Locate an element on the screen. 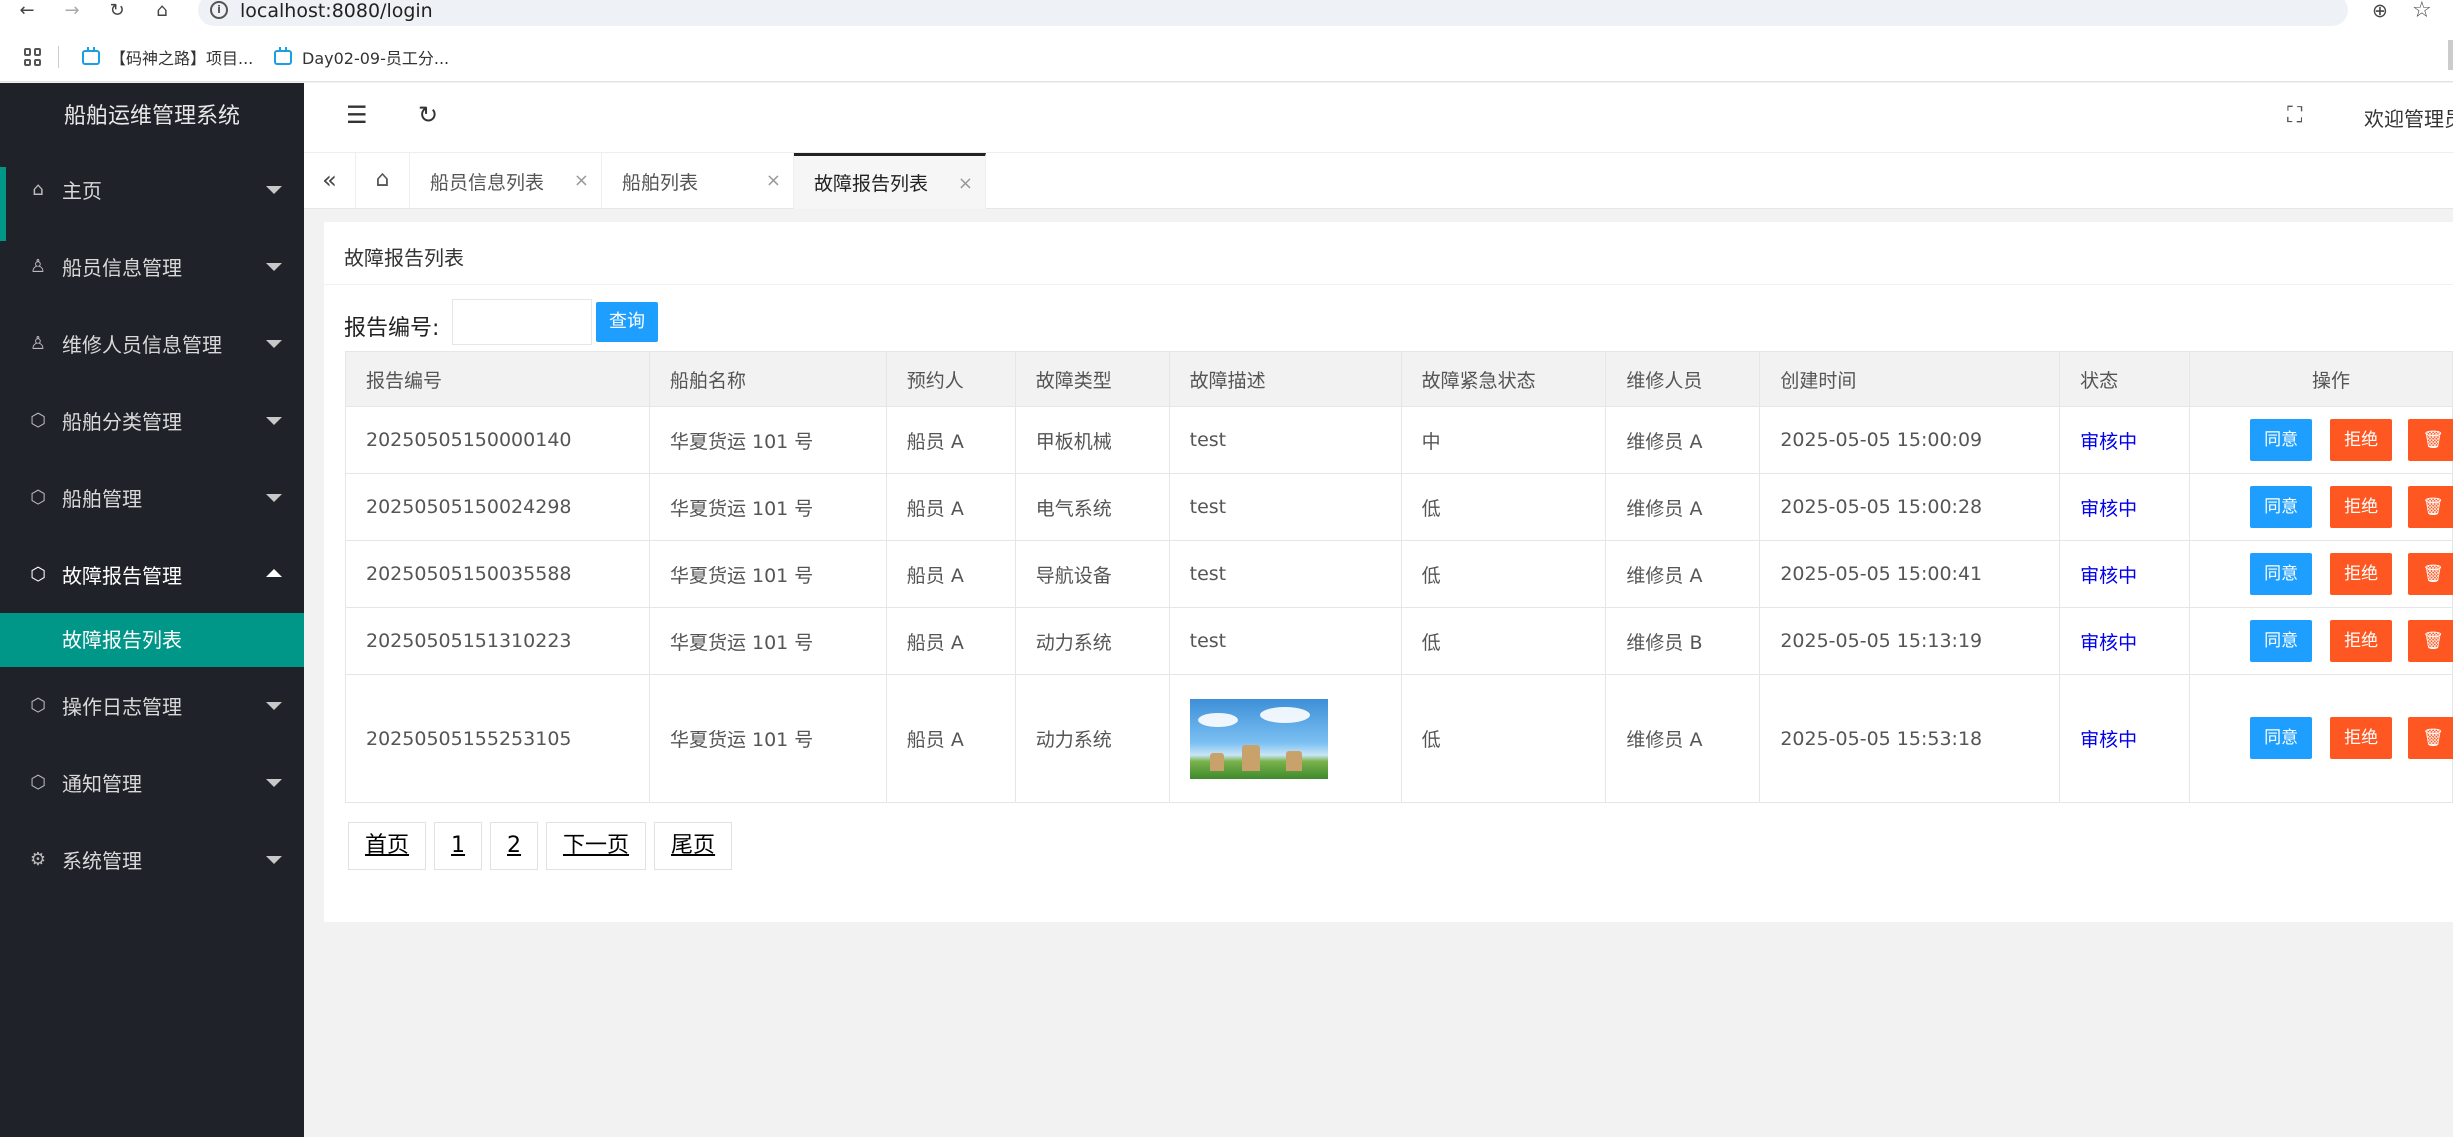 The height and width of the screenshot is (1137, 2453). column-header: 船舶名称 is located at coordinates (767, 379).